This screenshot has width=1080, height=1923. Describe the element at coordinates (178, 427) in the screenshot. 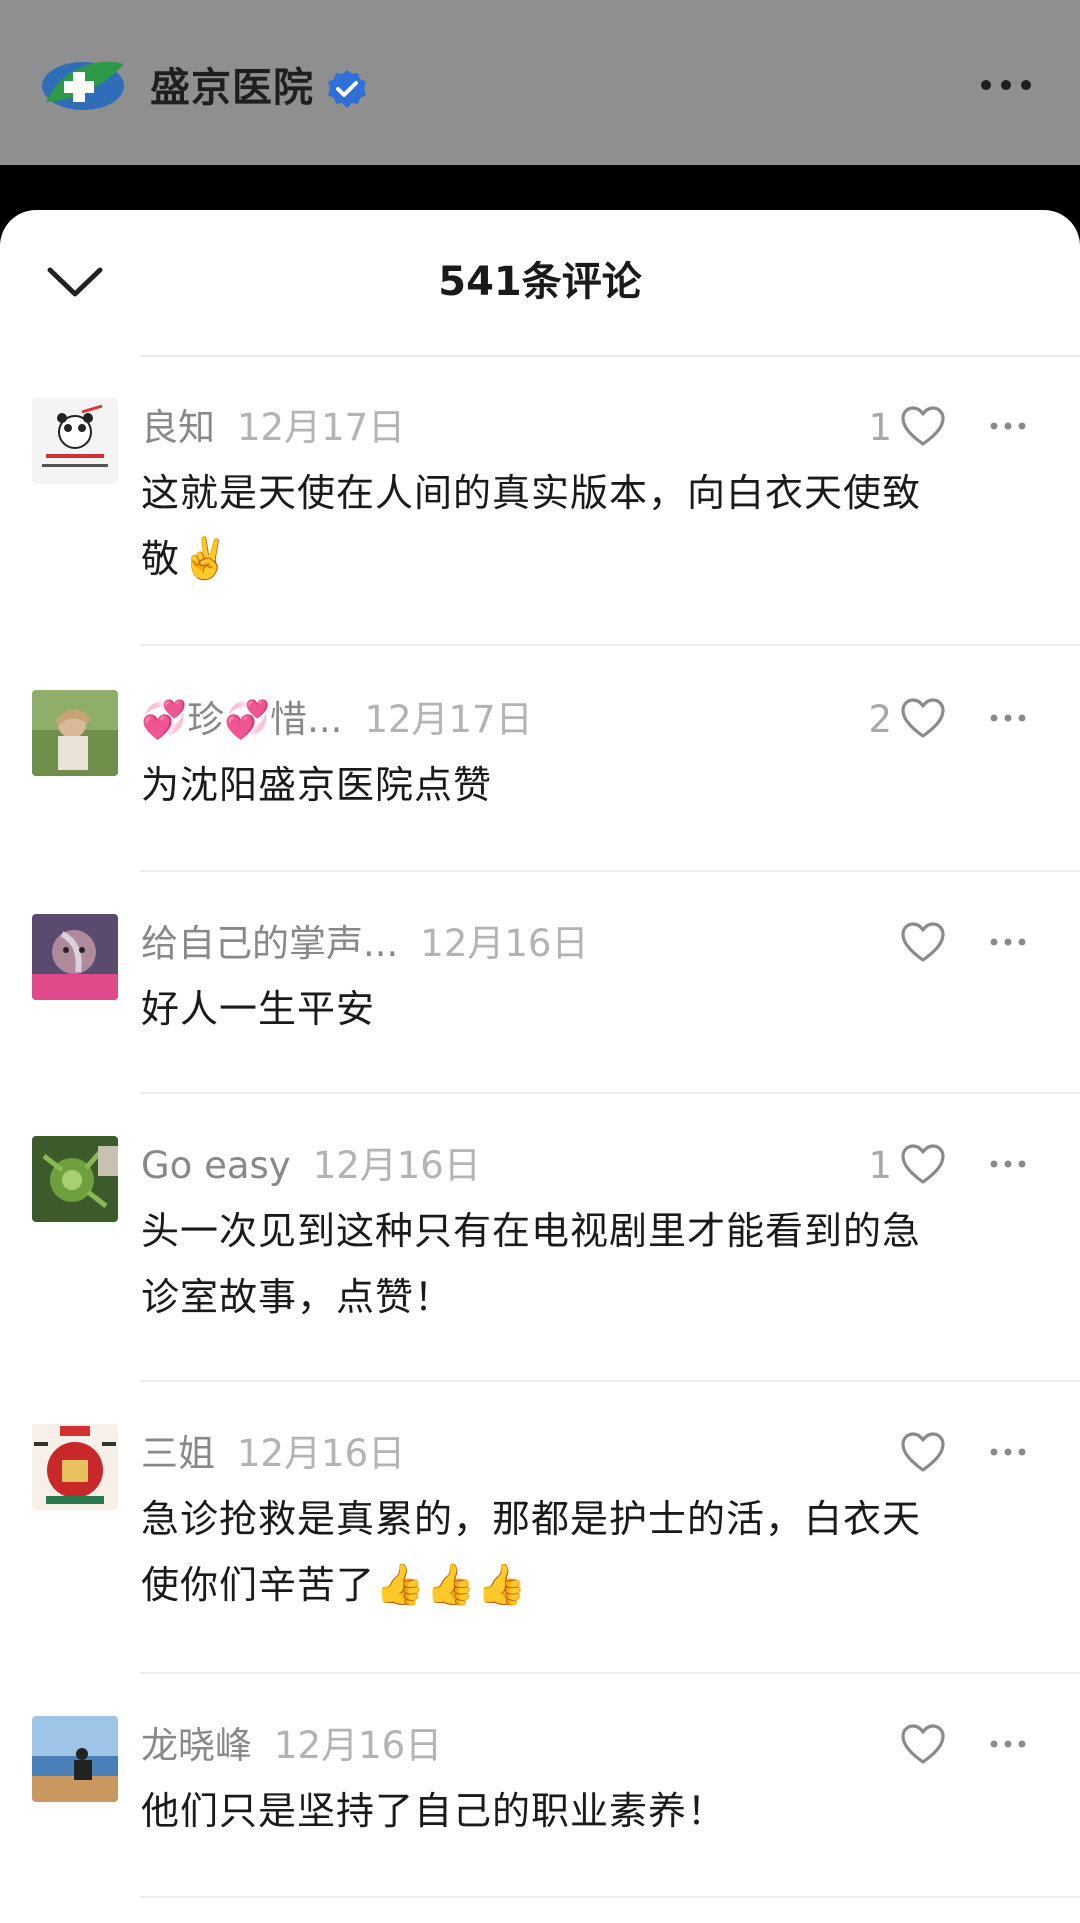

I see `username: 良知` at that location.